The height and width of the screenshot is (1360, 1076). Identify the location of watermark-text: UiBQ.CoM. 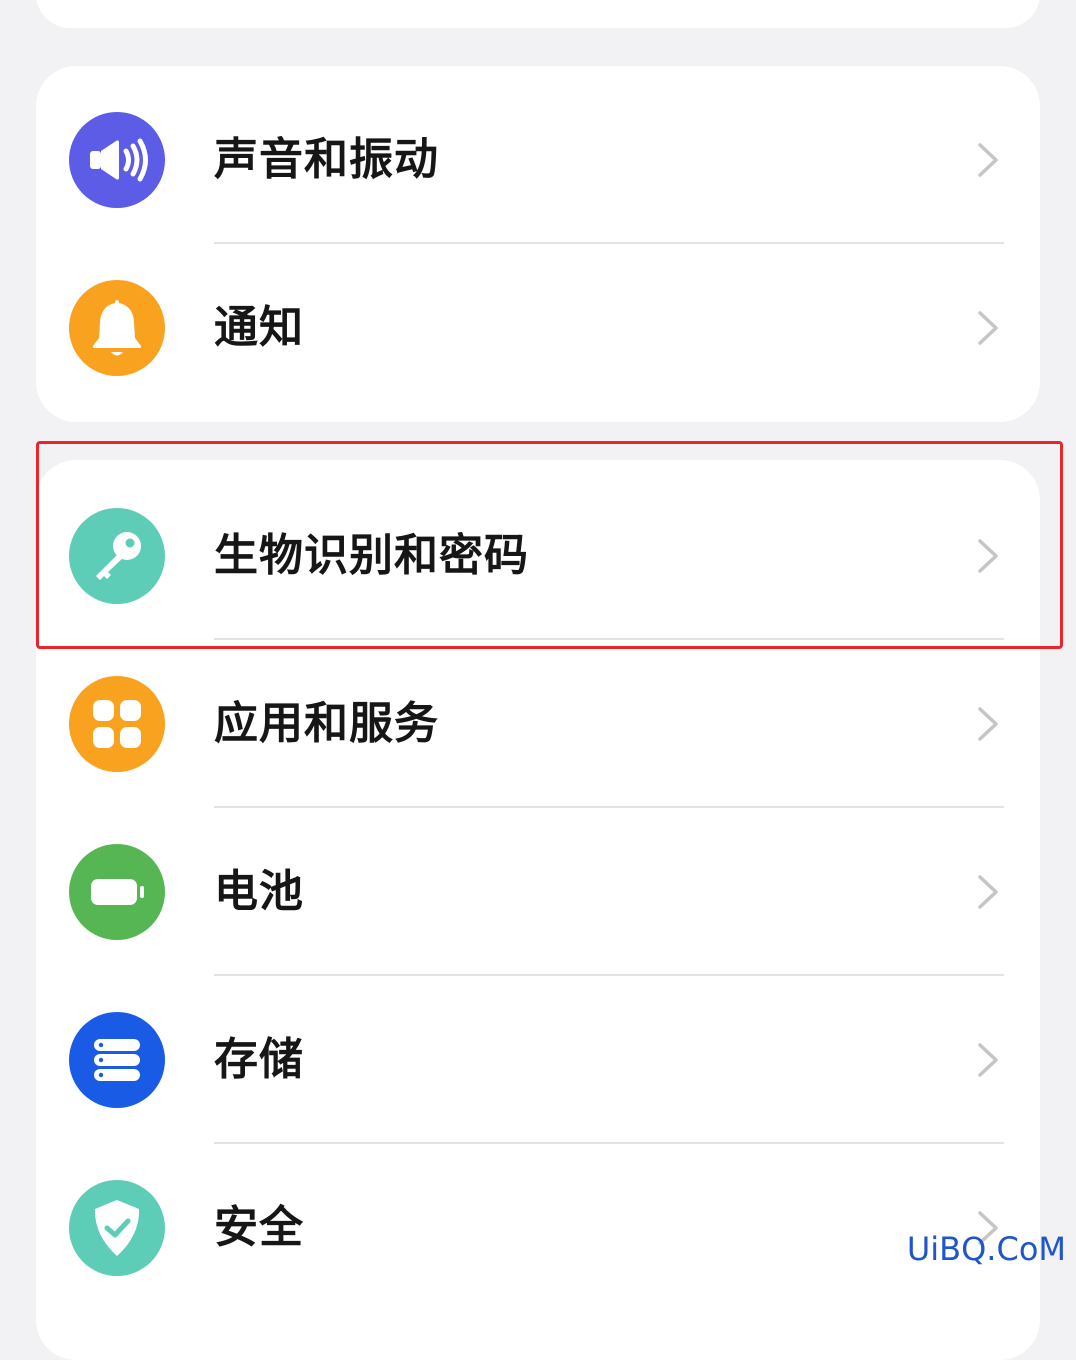
(986, 1249).